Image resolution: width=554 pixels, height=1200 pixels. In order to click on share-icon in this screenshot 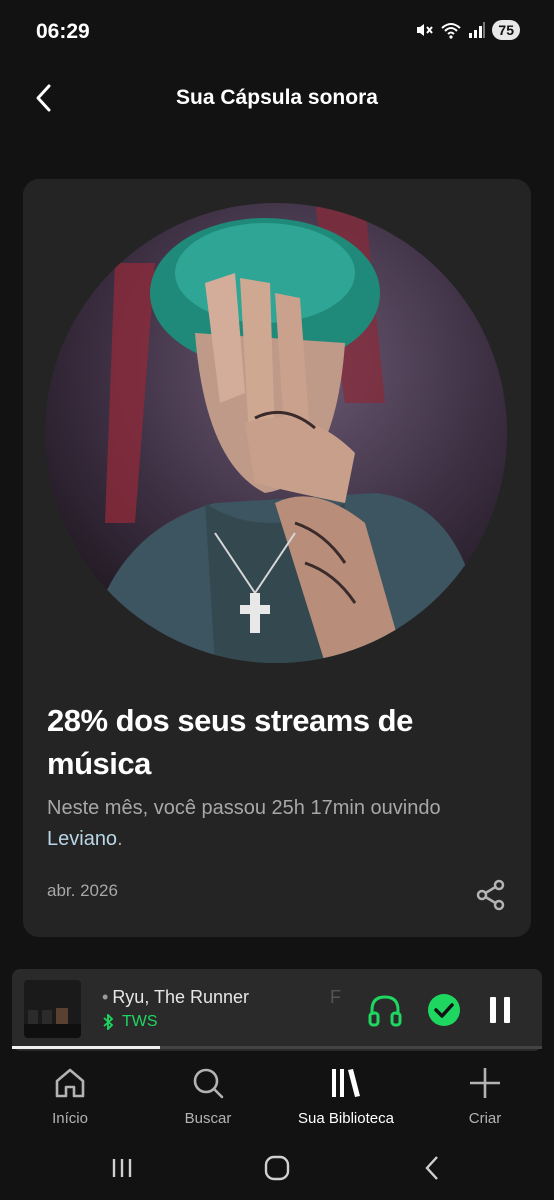, I will do `click(490, 895)`.